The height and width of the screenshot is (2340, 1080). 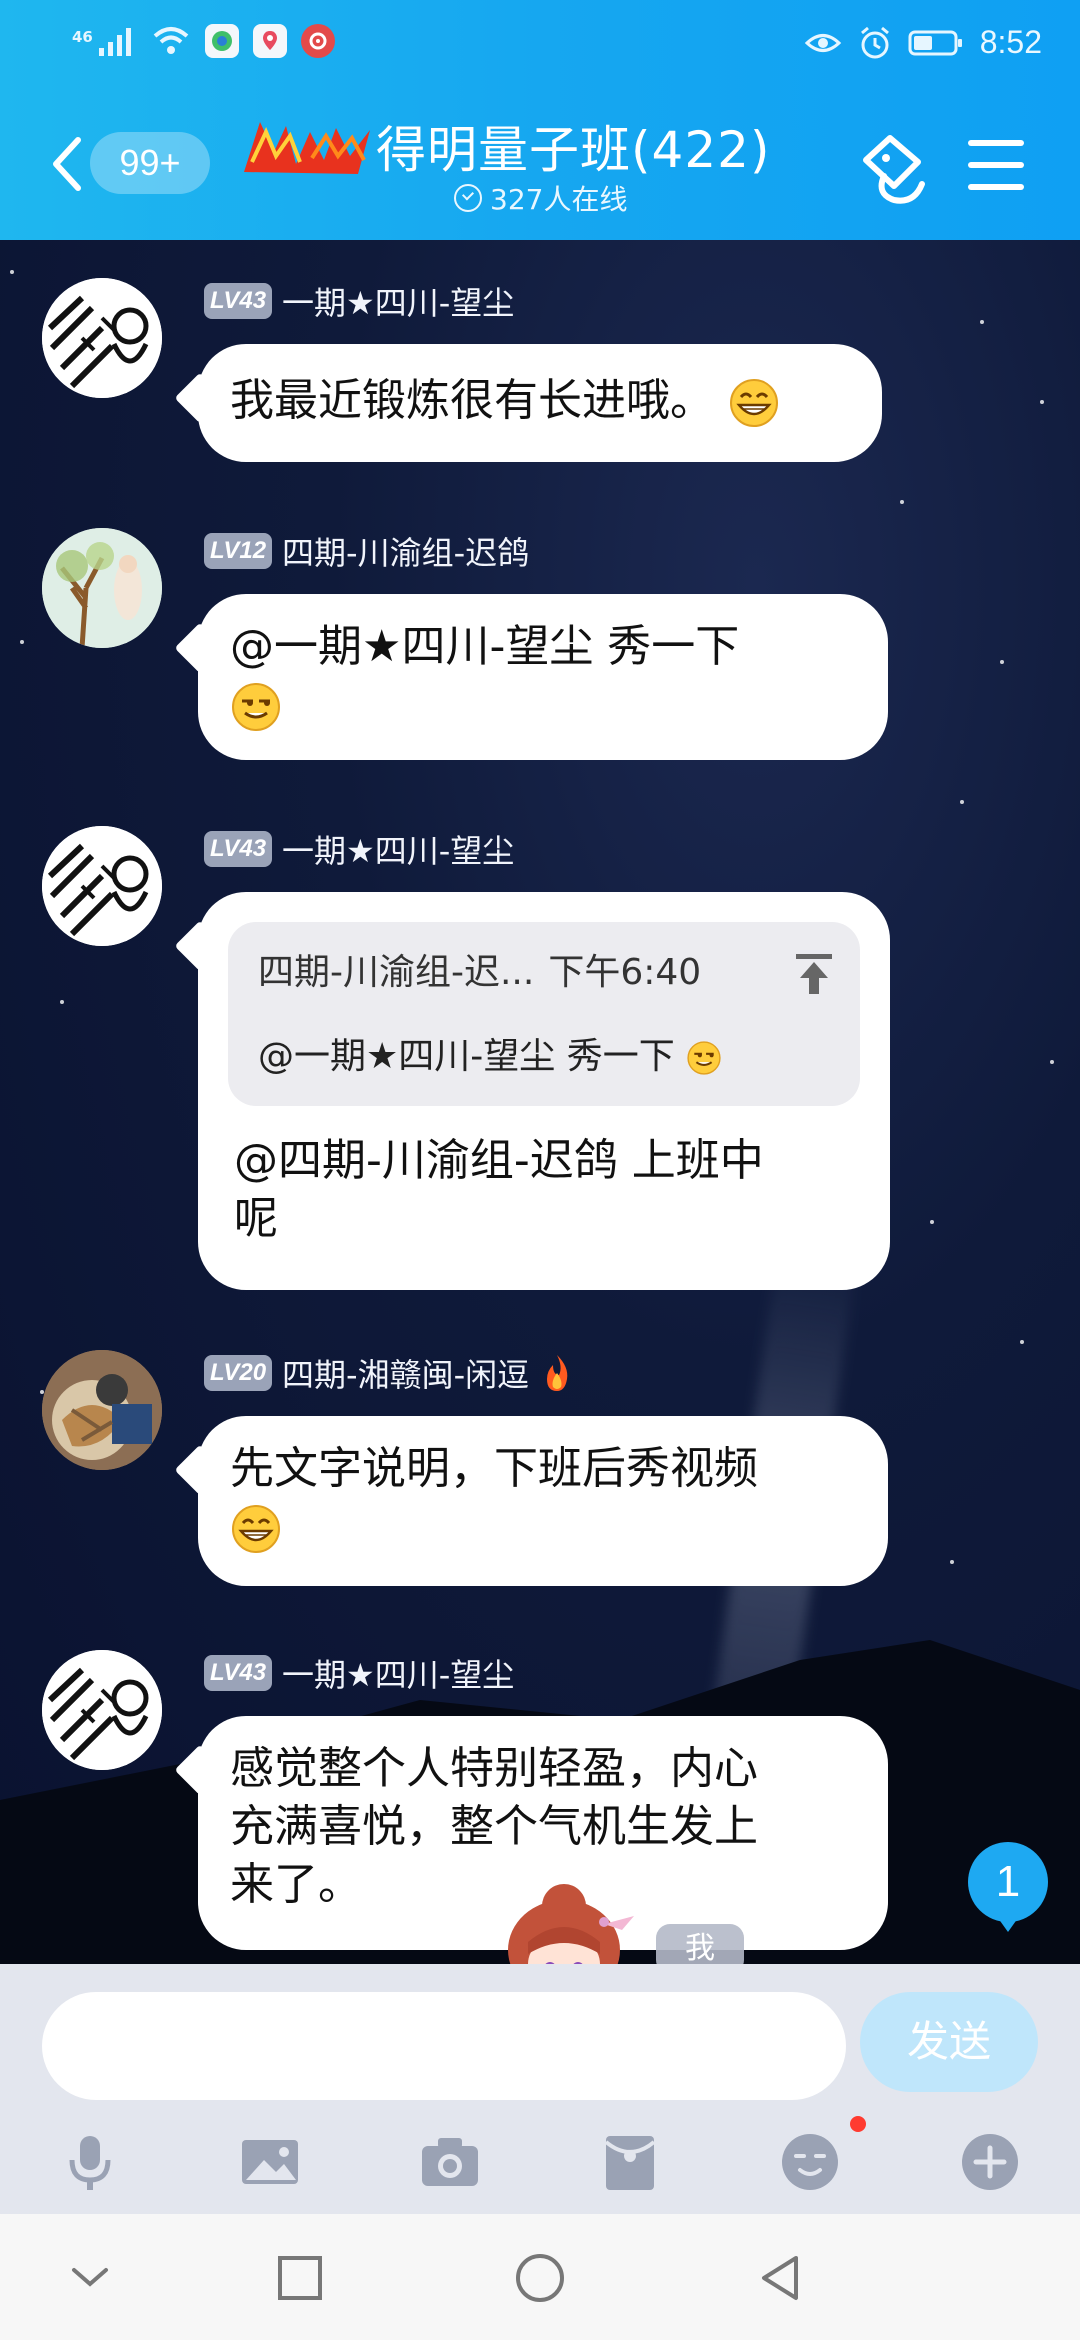 I want to click on level-badge: LV20, so click(x=238, y=1373).